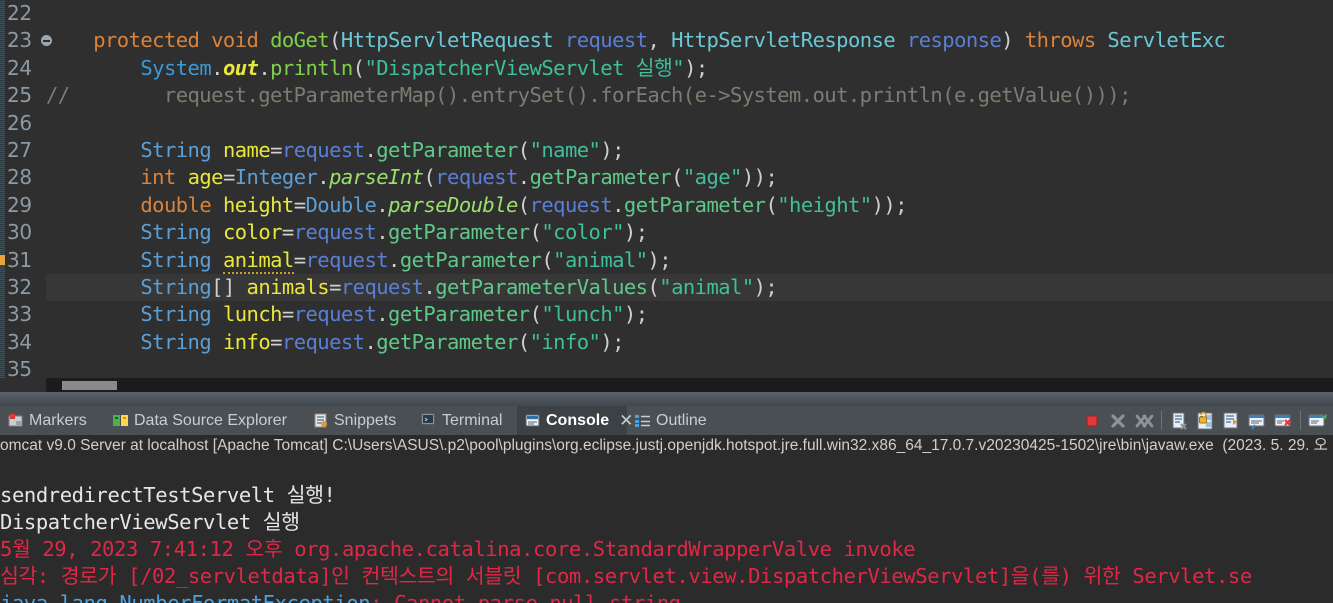 The width and height of the screenshot is (1333, 603). What do you see at coordinates (19, 13) in the screenshot?
I see `line-number: 22` at bounding box center [19, 13].